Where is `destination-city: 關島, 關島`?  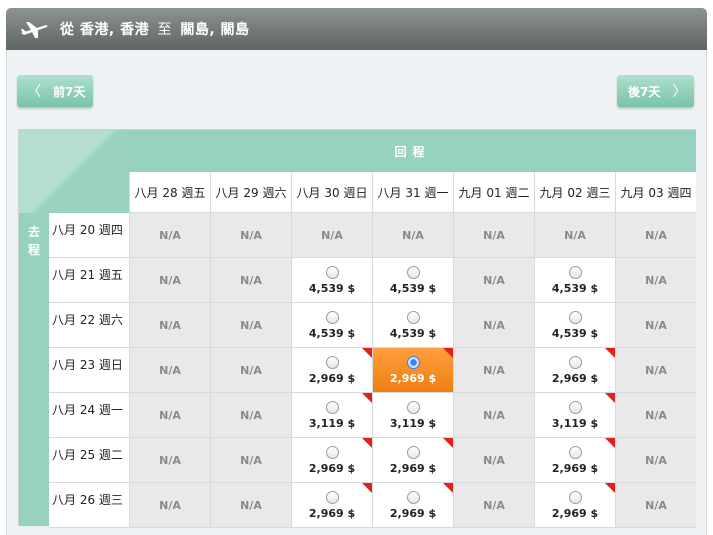
destination-city: 關島, 關島 is located at coordinates (215, 30).